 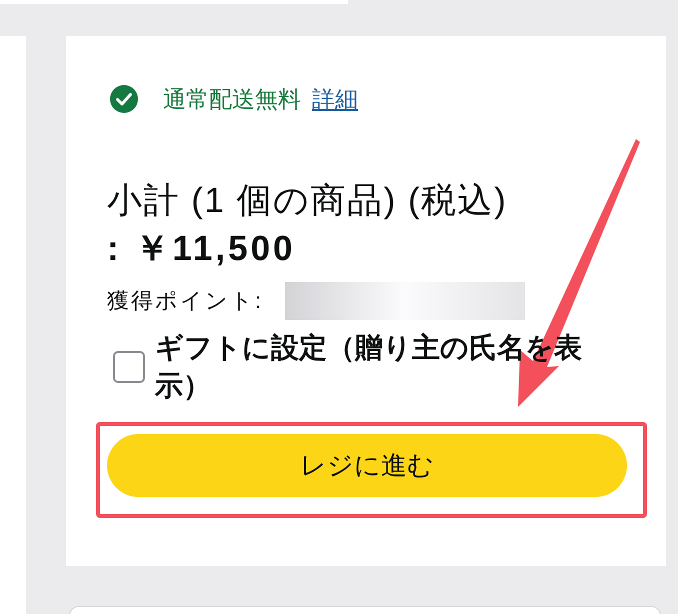 What do you see at coordinates (367, 465) in the screenshot?
I see `checkout-button: レジに進む` at bounding box center [367, 465].